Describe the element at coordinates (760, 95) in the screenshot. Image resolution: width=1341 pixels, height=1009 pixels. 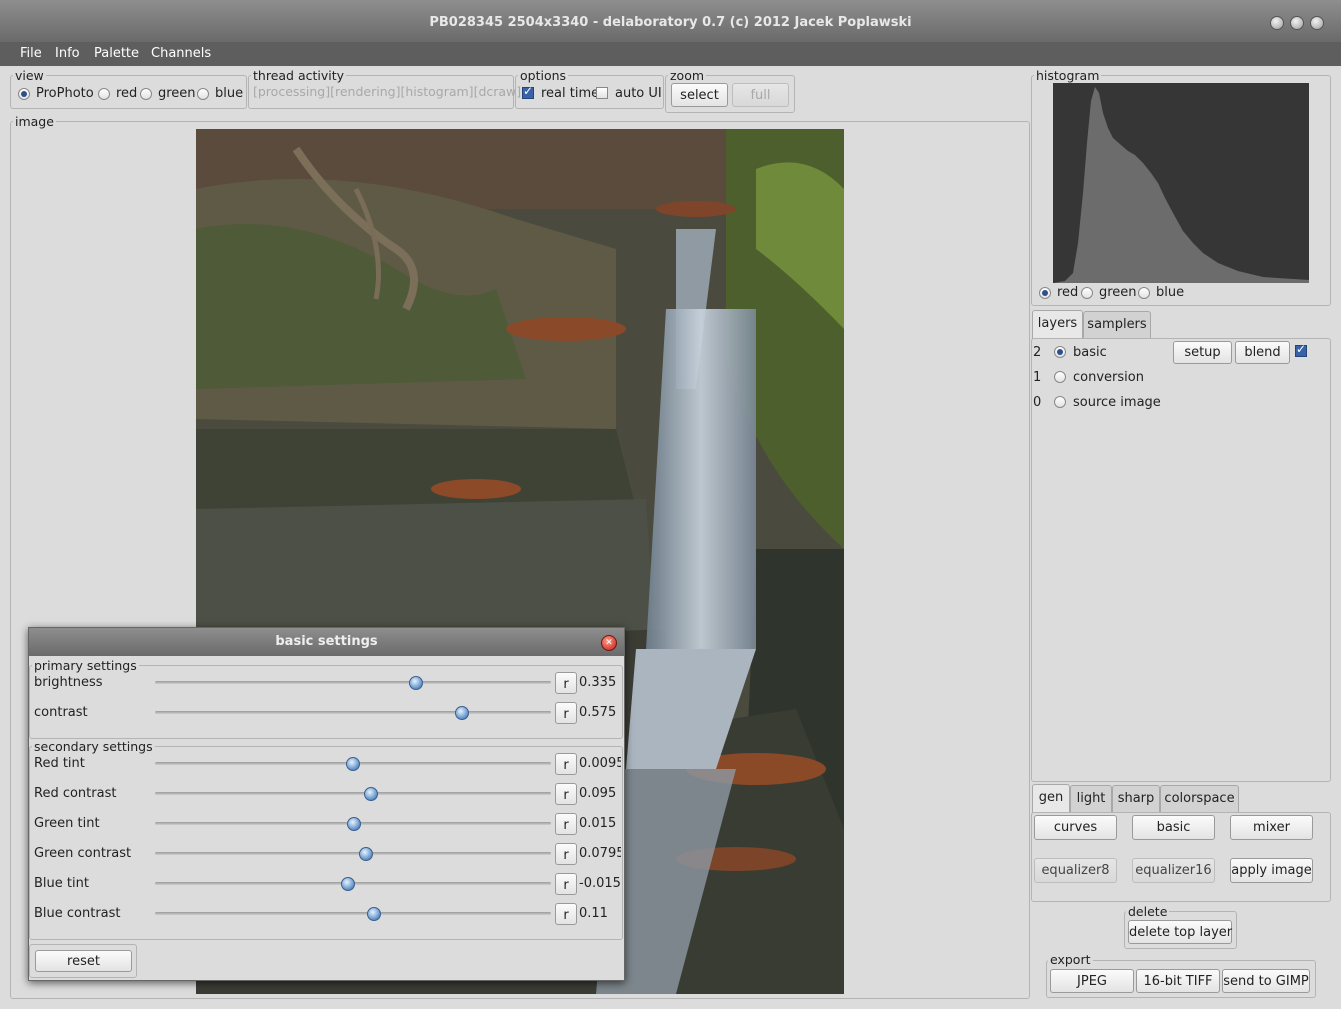
I see `zoom-full-button: full` at that location.